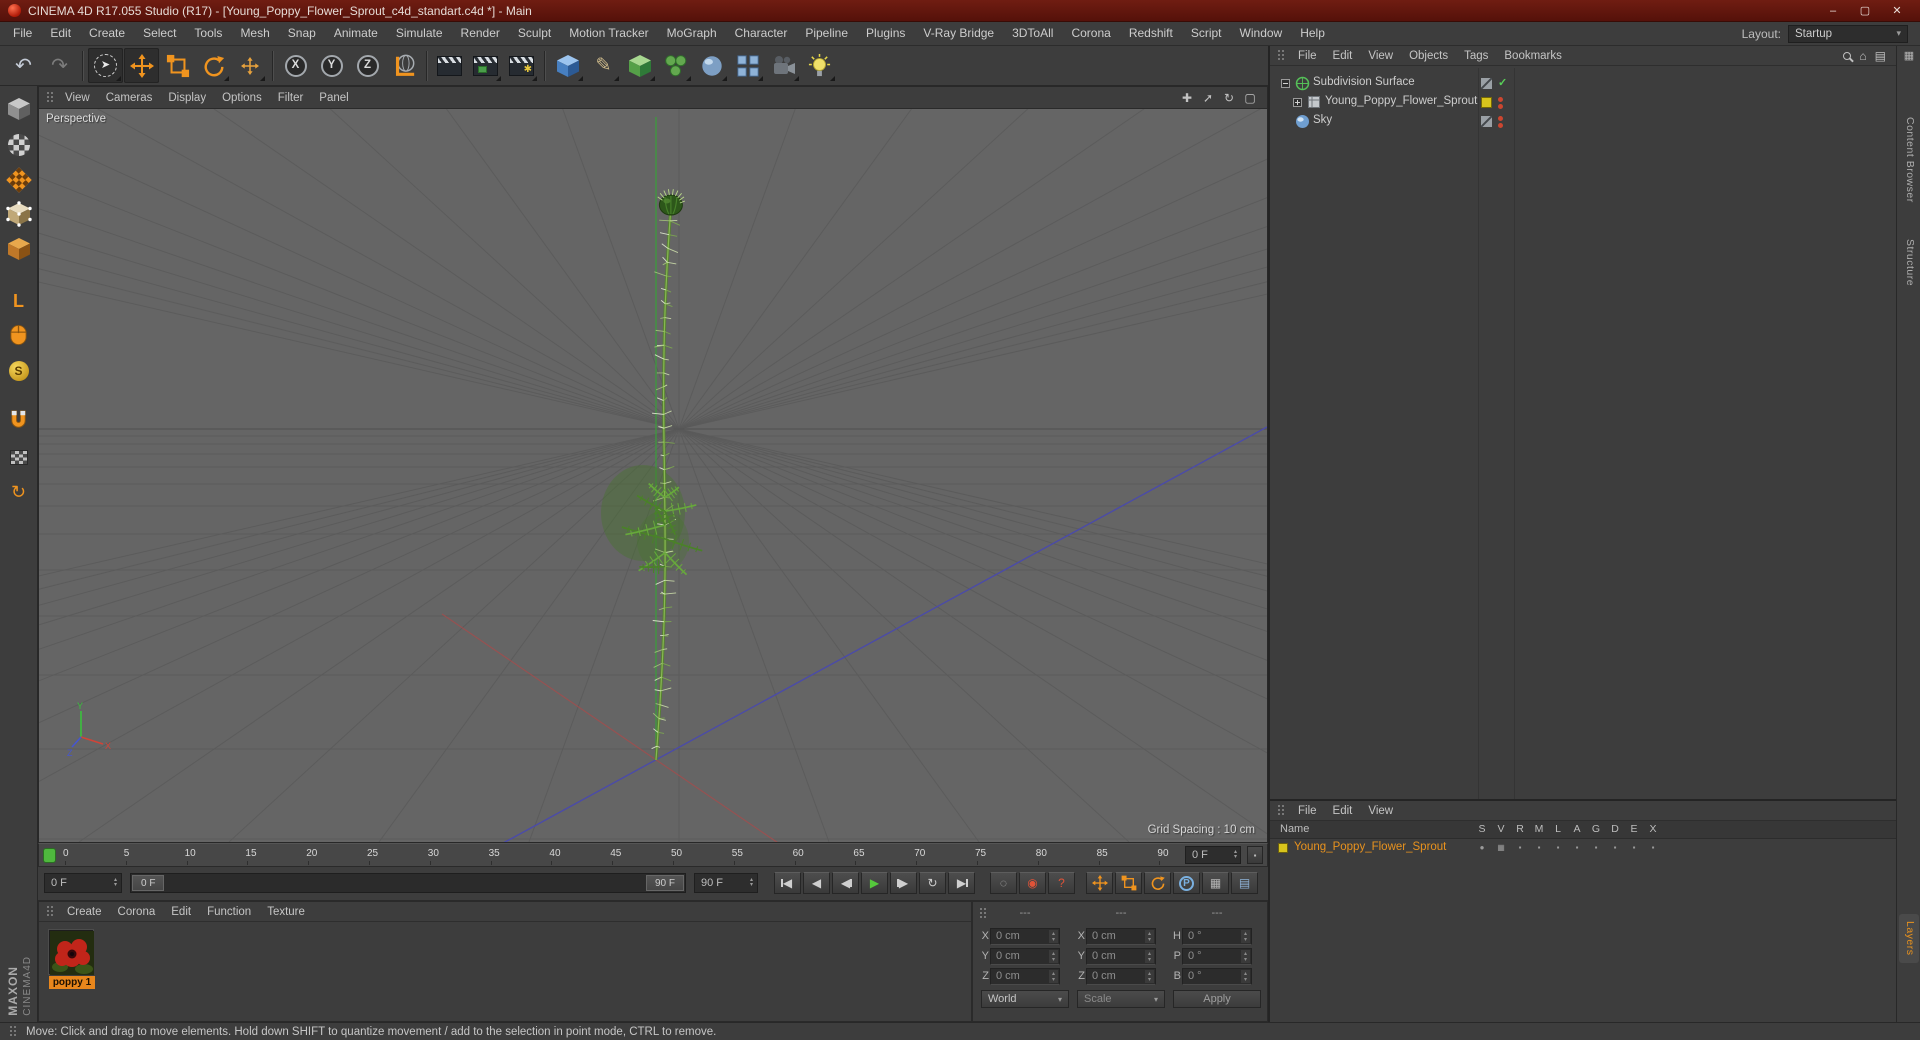 The image size is (1920, 1040). What do you see at coordinates (19, 371) in the screenshot?
I see `viewport-solo-button: S` at bounding box center [19, 371].